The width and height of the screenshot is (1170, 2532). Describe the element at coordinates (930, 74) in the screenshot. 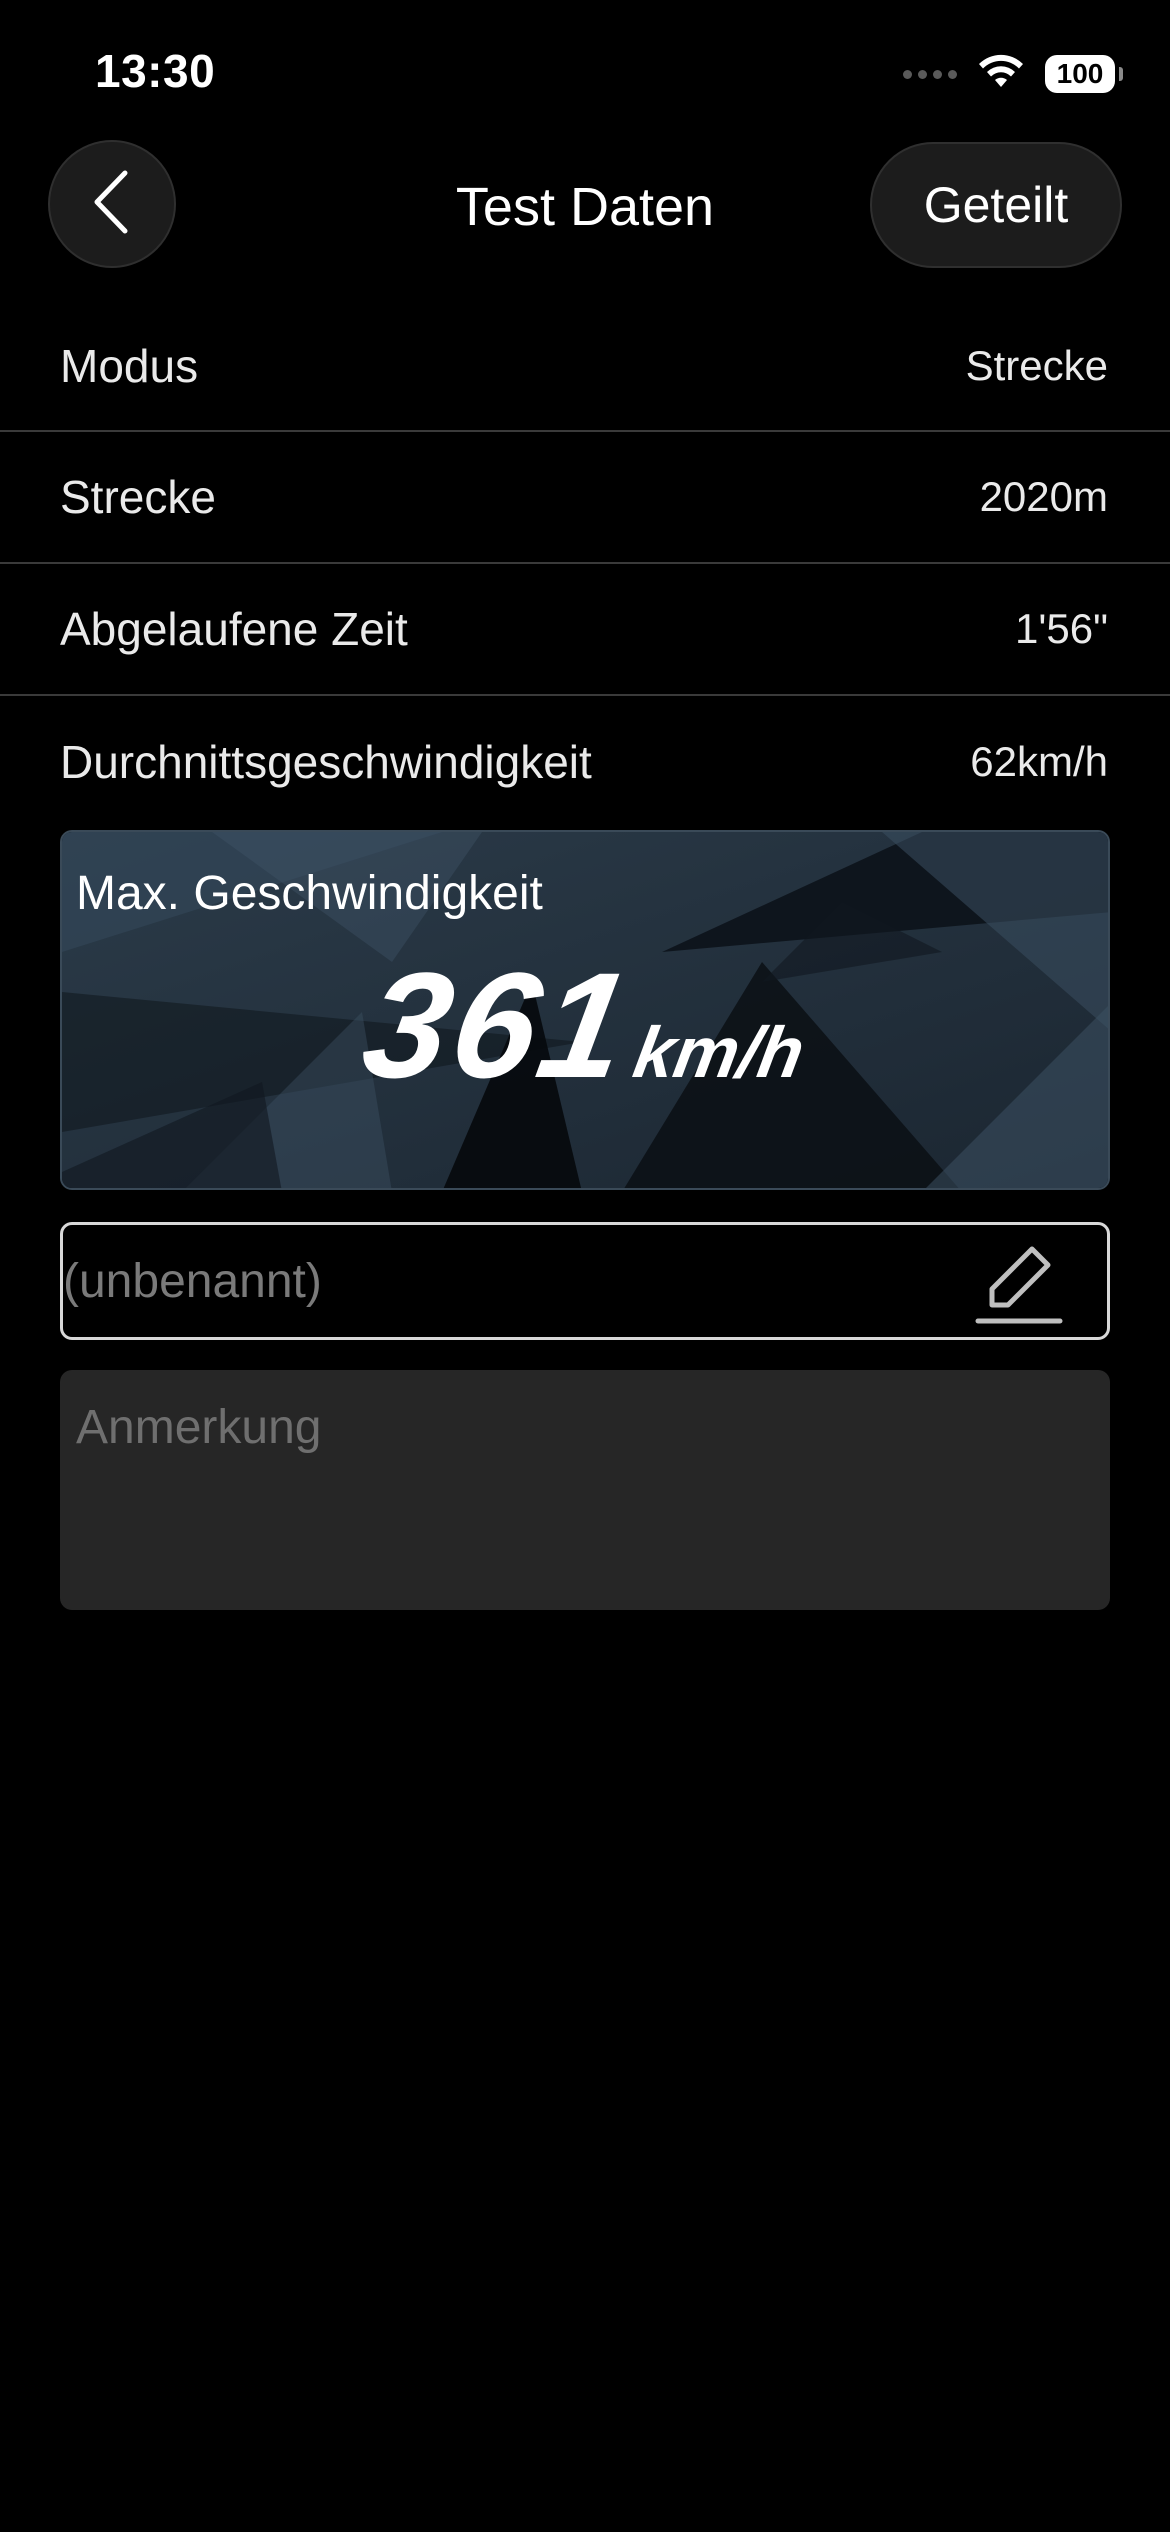

I see `cellular-signal-icon` at that location.